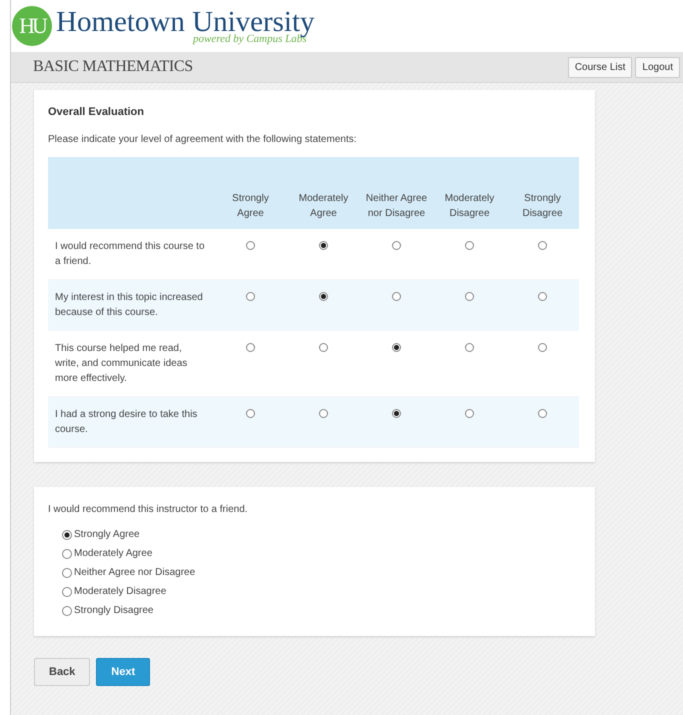  Describe the element at coordinates (113, 553) in the screenshot. I see `option-label: Moderately Agree` at that location.